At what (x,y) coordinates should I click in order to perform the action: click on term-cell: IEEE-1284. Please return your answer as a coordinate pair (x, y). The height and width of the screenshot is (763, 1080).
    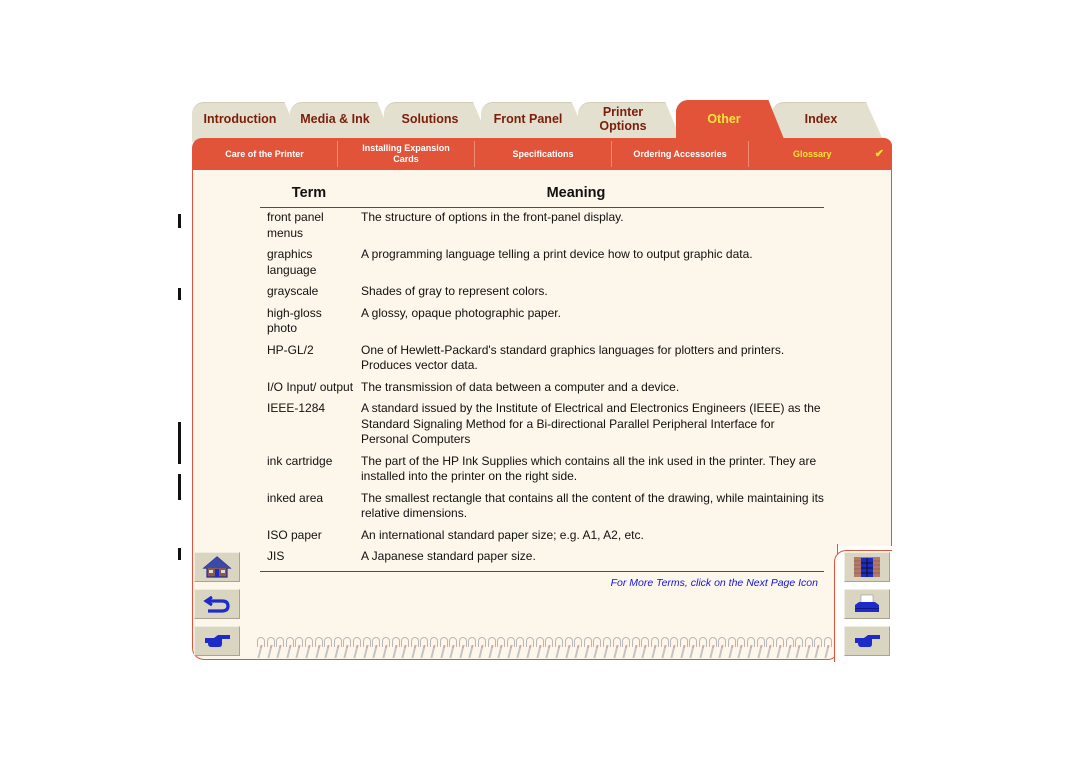
    Looking at the image, I should click on (296, 408).